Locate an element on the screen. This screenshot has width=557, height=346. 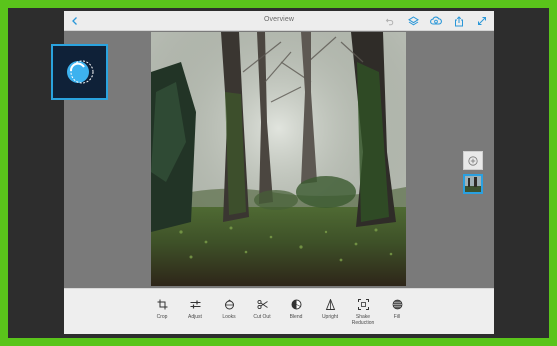
tool-shake-reduction: Shake Reduction is located at coordinates (363, 312).